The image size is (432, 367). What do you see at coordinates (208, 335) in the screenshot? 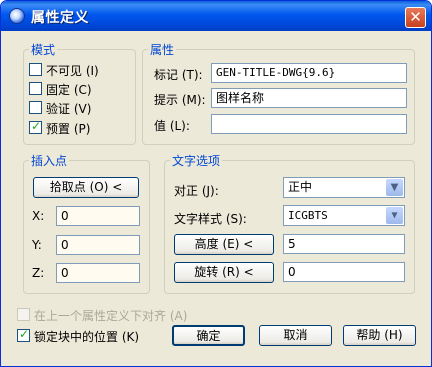
I see `ok-button: 确定` at bounding box center [208, 335].